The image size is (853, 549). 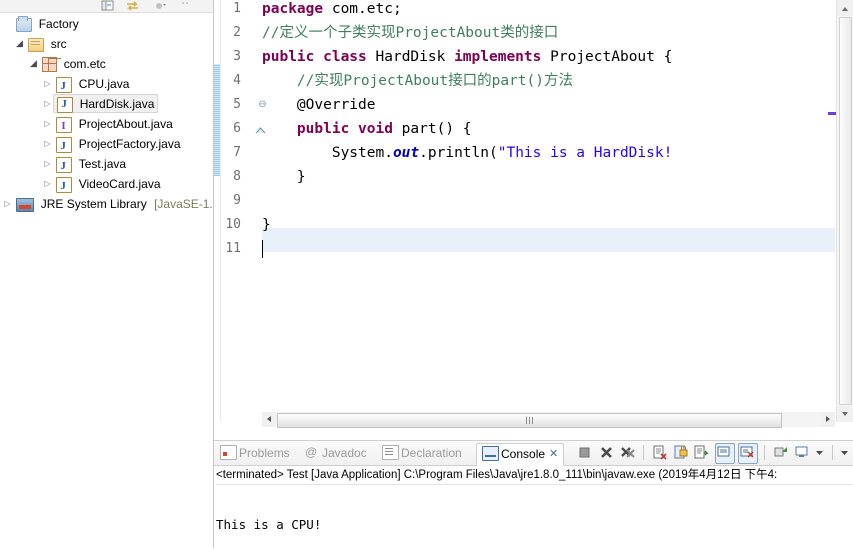 I want to click on scrollbar-grip-icon, so click(x=529, y=420).